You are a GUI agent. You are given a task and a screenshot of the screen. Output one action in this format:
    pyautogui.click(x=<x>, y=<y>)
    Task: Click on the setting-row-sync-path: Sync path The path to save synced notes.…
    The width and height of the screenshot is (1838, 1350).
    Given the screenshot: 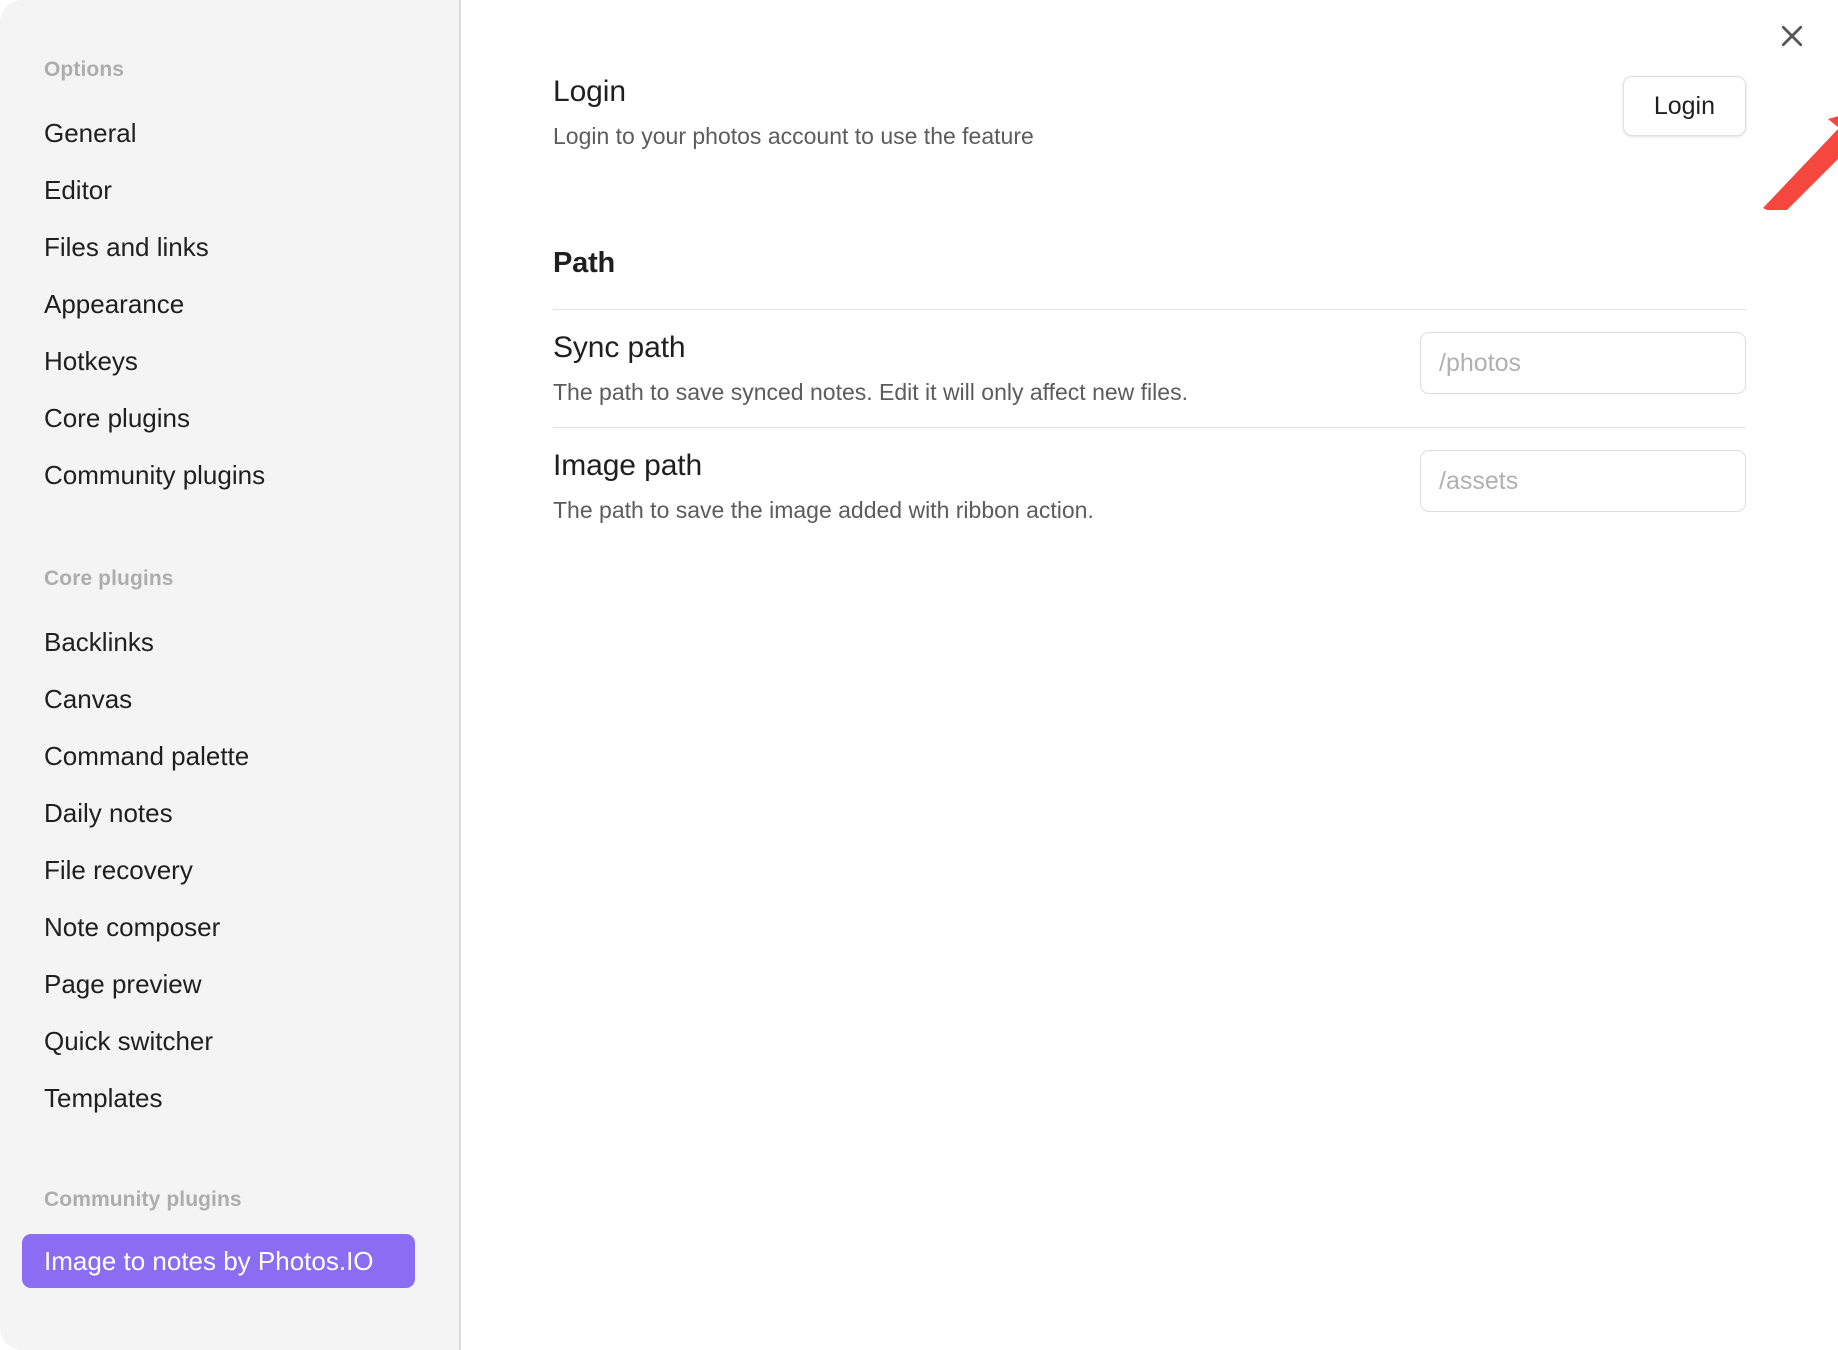 What is the action you would take?
    pyautogui.click(x=1149, y=368)
    